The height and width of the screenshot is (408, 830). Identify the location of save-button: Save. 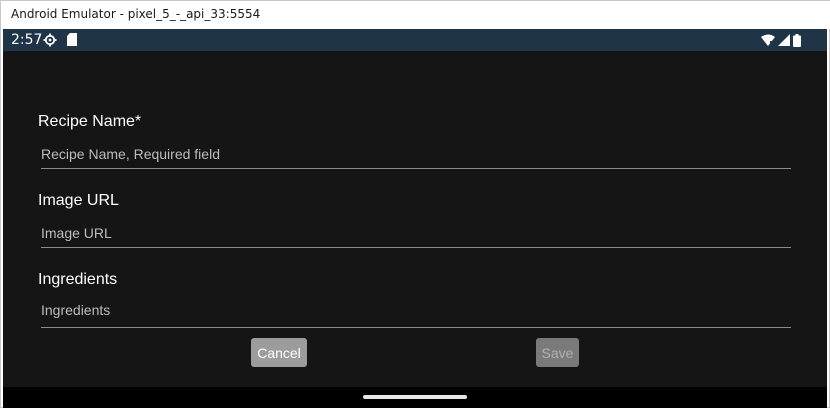
(557, 352).